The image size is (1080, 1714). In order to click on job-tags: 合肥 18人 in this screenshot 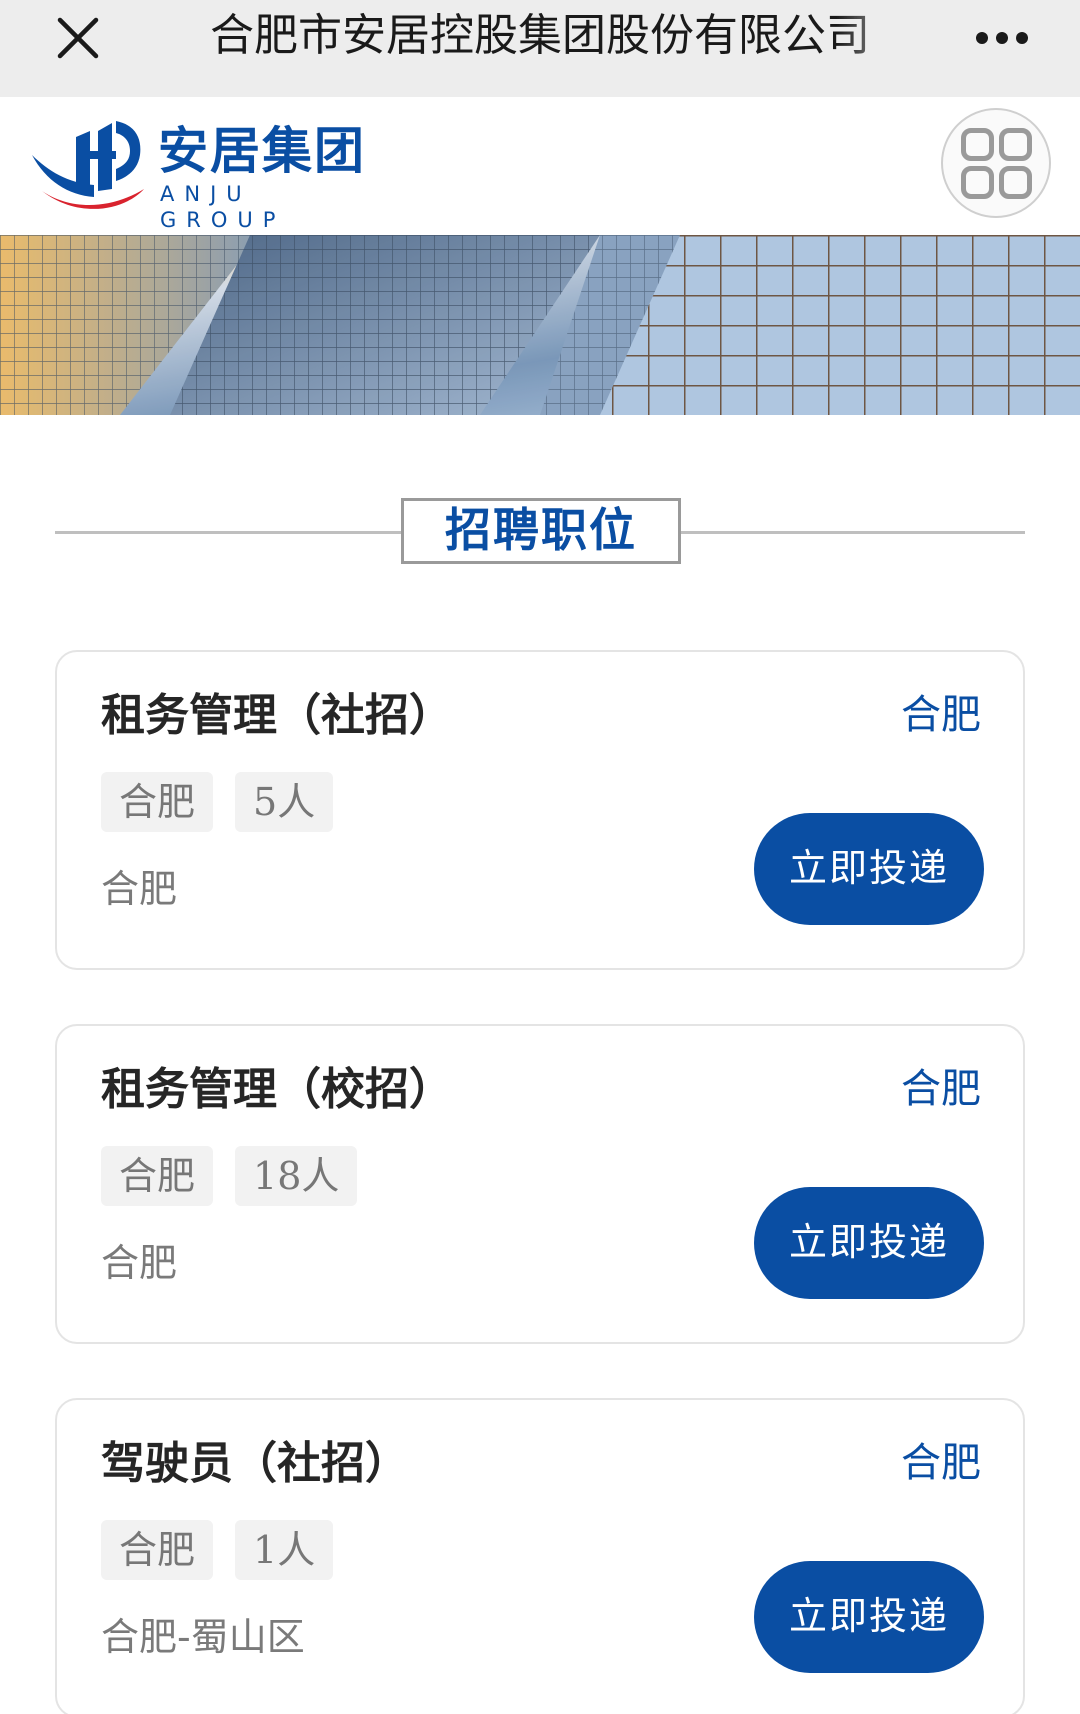, I will do `click(229, 1176)`.